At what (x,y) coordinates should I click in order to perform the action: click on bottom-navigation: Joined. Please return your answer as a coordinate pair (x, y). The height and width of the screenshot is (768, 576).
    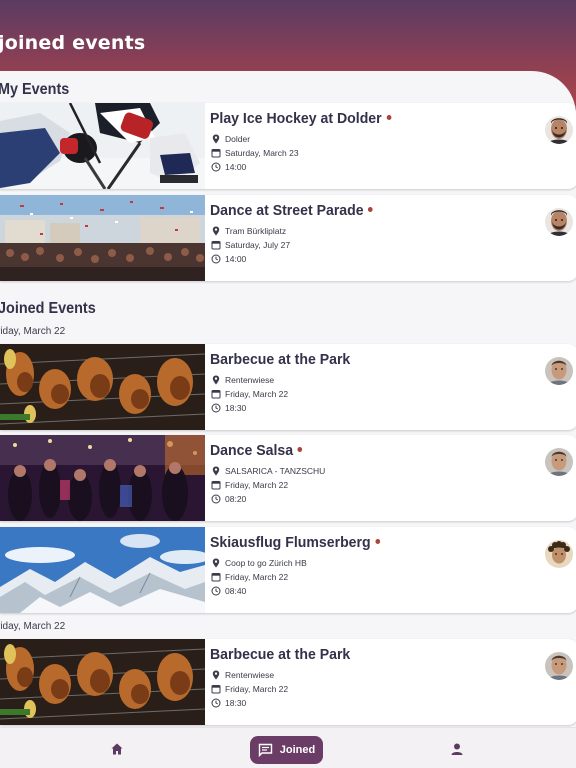
    Looking at the image, I should click on (288, 747).